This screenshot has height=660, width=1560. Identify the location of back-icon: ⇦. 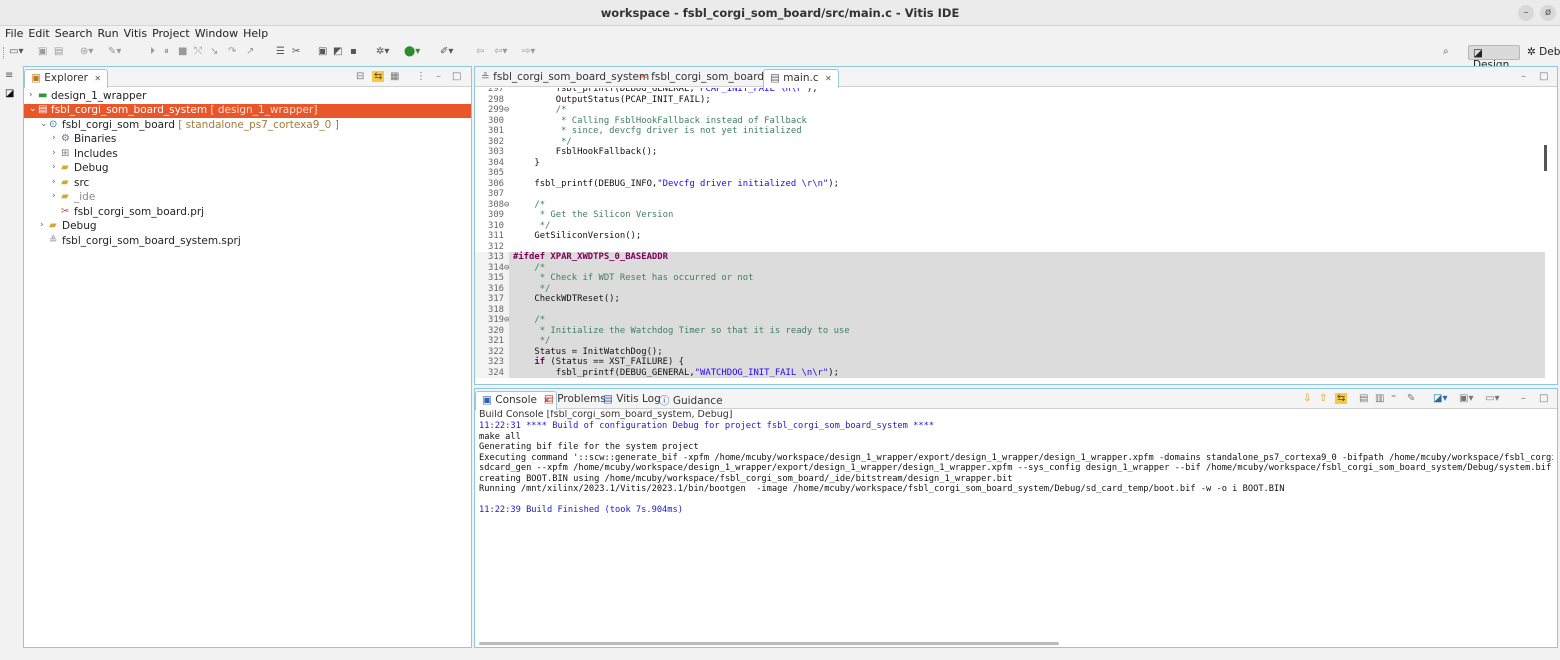
(480, 51).